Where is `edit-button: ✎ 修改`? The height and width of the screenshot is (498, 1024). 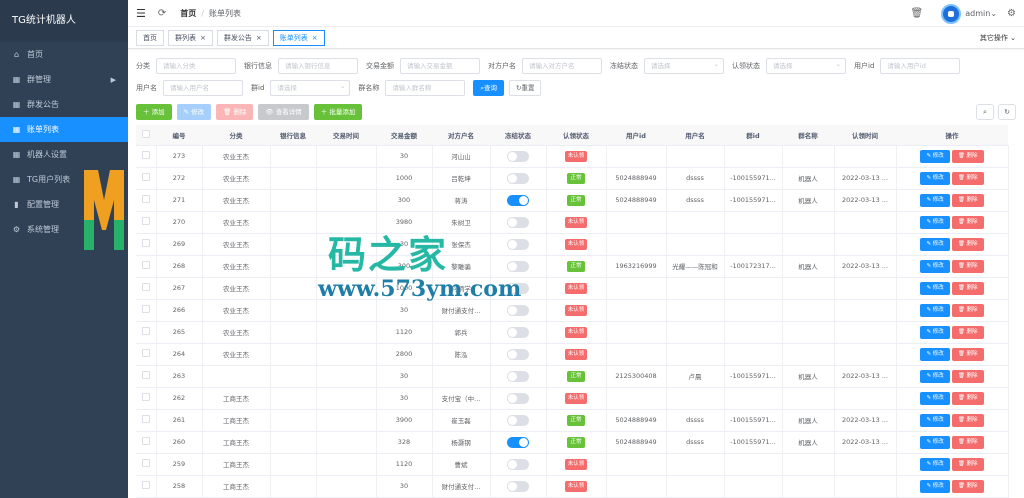 edit-button: ✎ 修改 is located at coordinates (194, 112).